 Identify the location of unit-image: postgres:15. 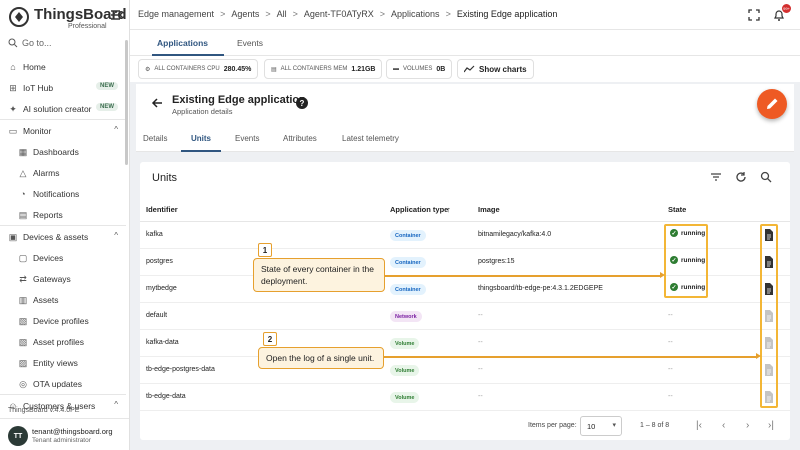
(496, 261).